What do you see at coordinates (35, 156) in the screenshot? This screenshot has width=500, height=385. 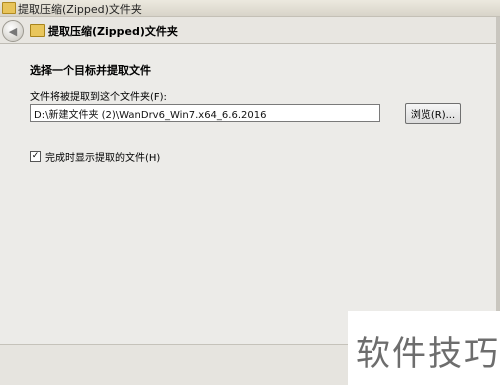 I see `show-files-checkbox: ✓` at bounding box center [35, 156].